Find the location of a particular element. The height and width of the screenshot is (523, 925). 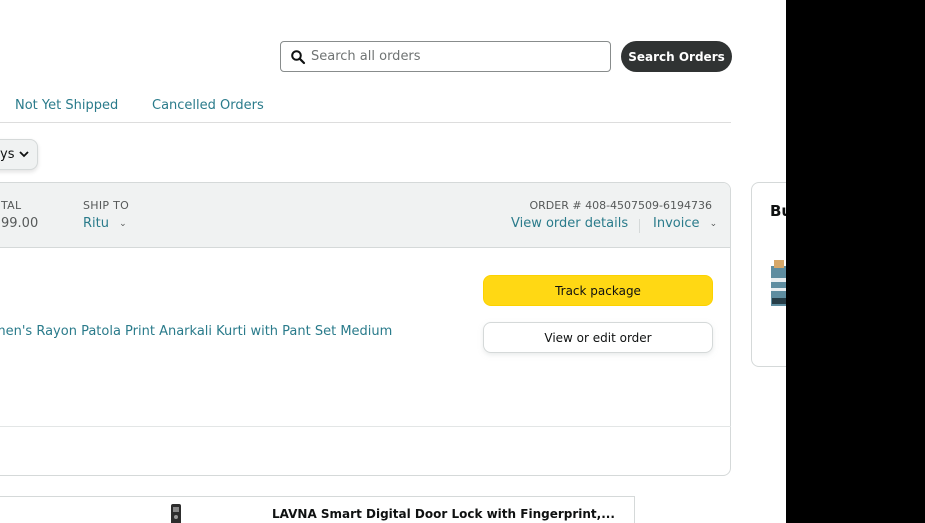

order-total-label: TAL is located at coordinates (11, 205).